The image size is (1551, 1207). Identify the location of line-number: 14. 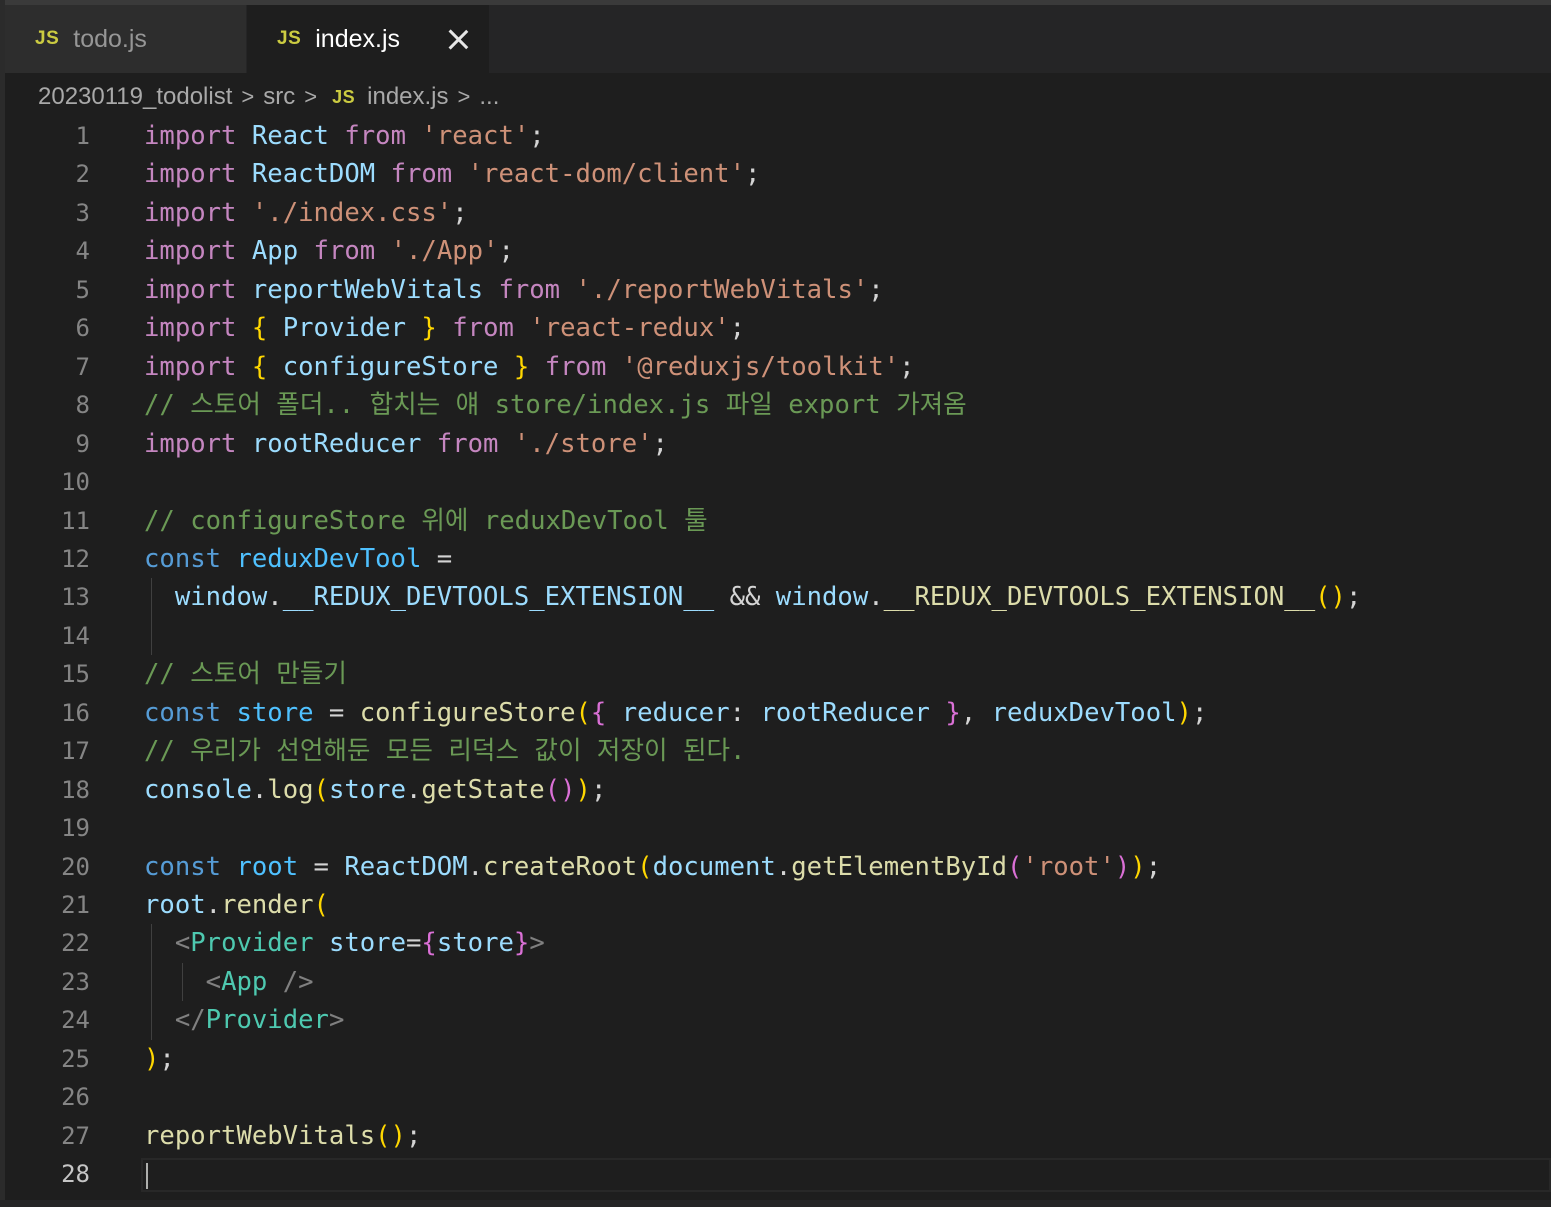
(75, 635).